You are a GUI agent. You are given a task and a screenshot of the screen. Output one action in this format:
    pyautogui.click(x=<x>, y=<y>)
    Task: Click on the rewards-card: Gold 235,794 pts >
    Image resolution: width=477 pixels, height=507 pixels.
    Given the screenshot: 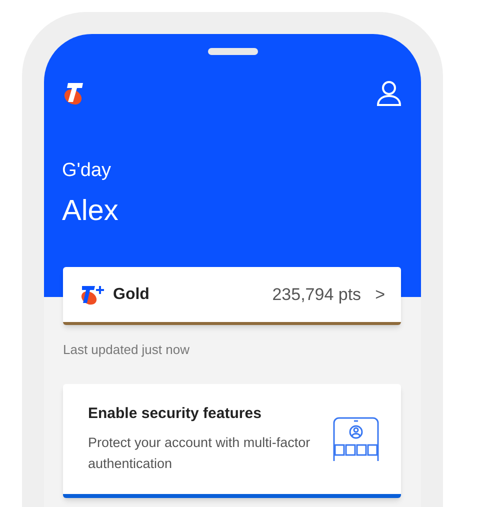 What is the action you would take?
    pyautogui.click(x=232, y=296)
    